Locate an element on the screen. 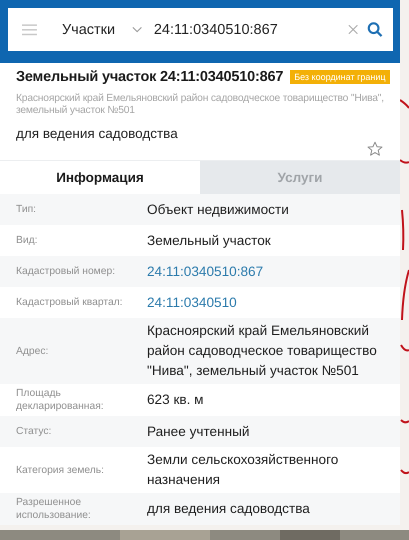 This screenshot has width=409, height=540. object-title: Земельный участок 24:11:0340510:867 is located at coordinates (150, 77).